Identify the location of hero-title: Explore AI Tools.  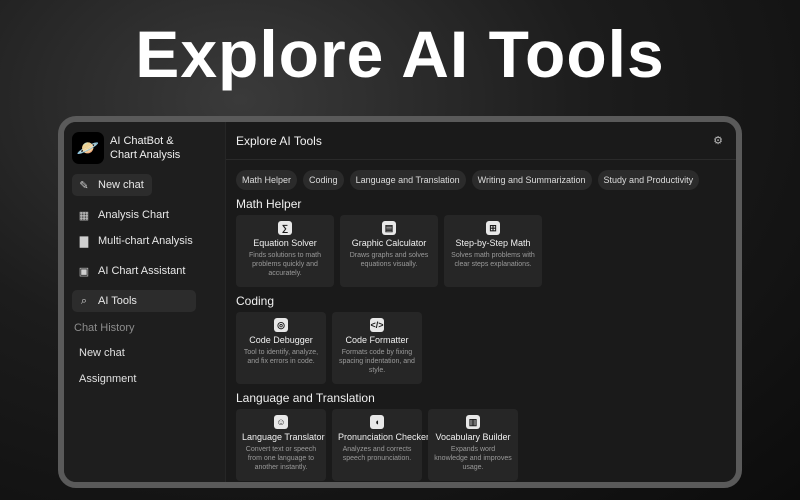
(400, 54).